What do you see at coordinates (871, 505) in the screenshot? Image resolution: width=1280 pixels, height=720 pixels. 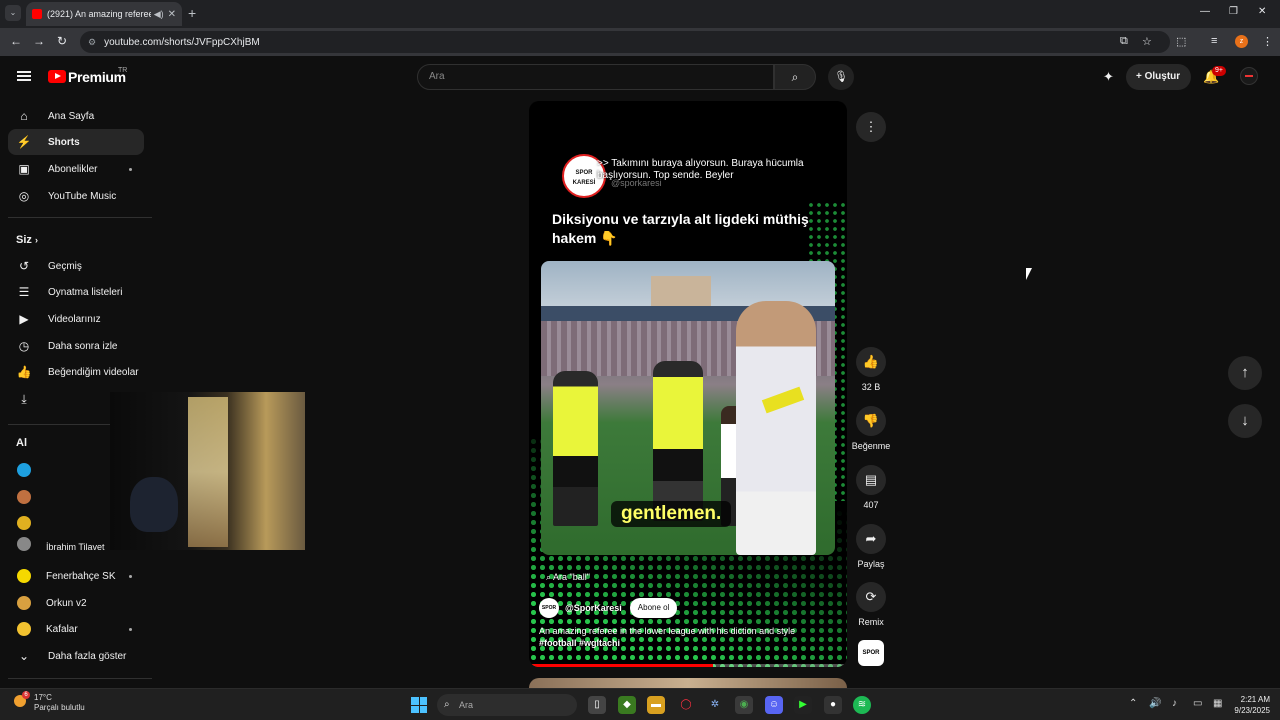 I see `comment-count: 407` at bounding box center [871, 505].